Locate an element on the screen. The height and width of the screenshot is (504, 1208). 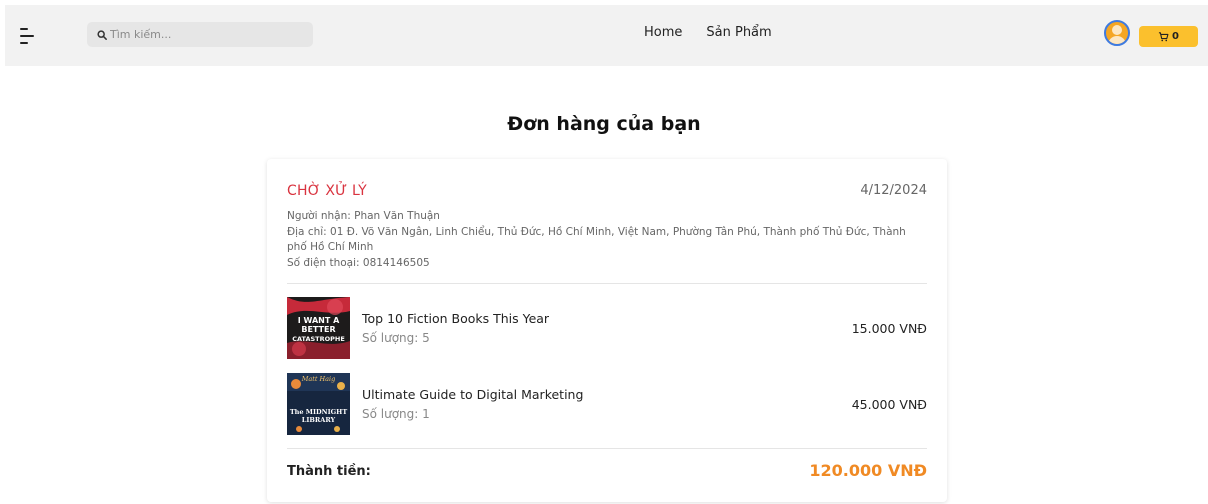
page-title: Đơn hàng của bạn is located at coordinates (604, 124).